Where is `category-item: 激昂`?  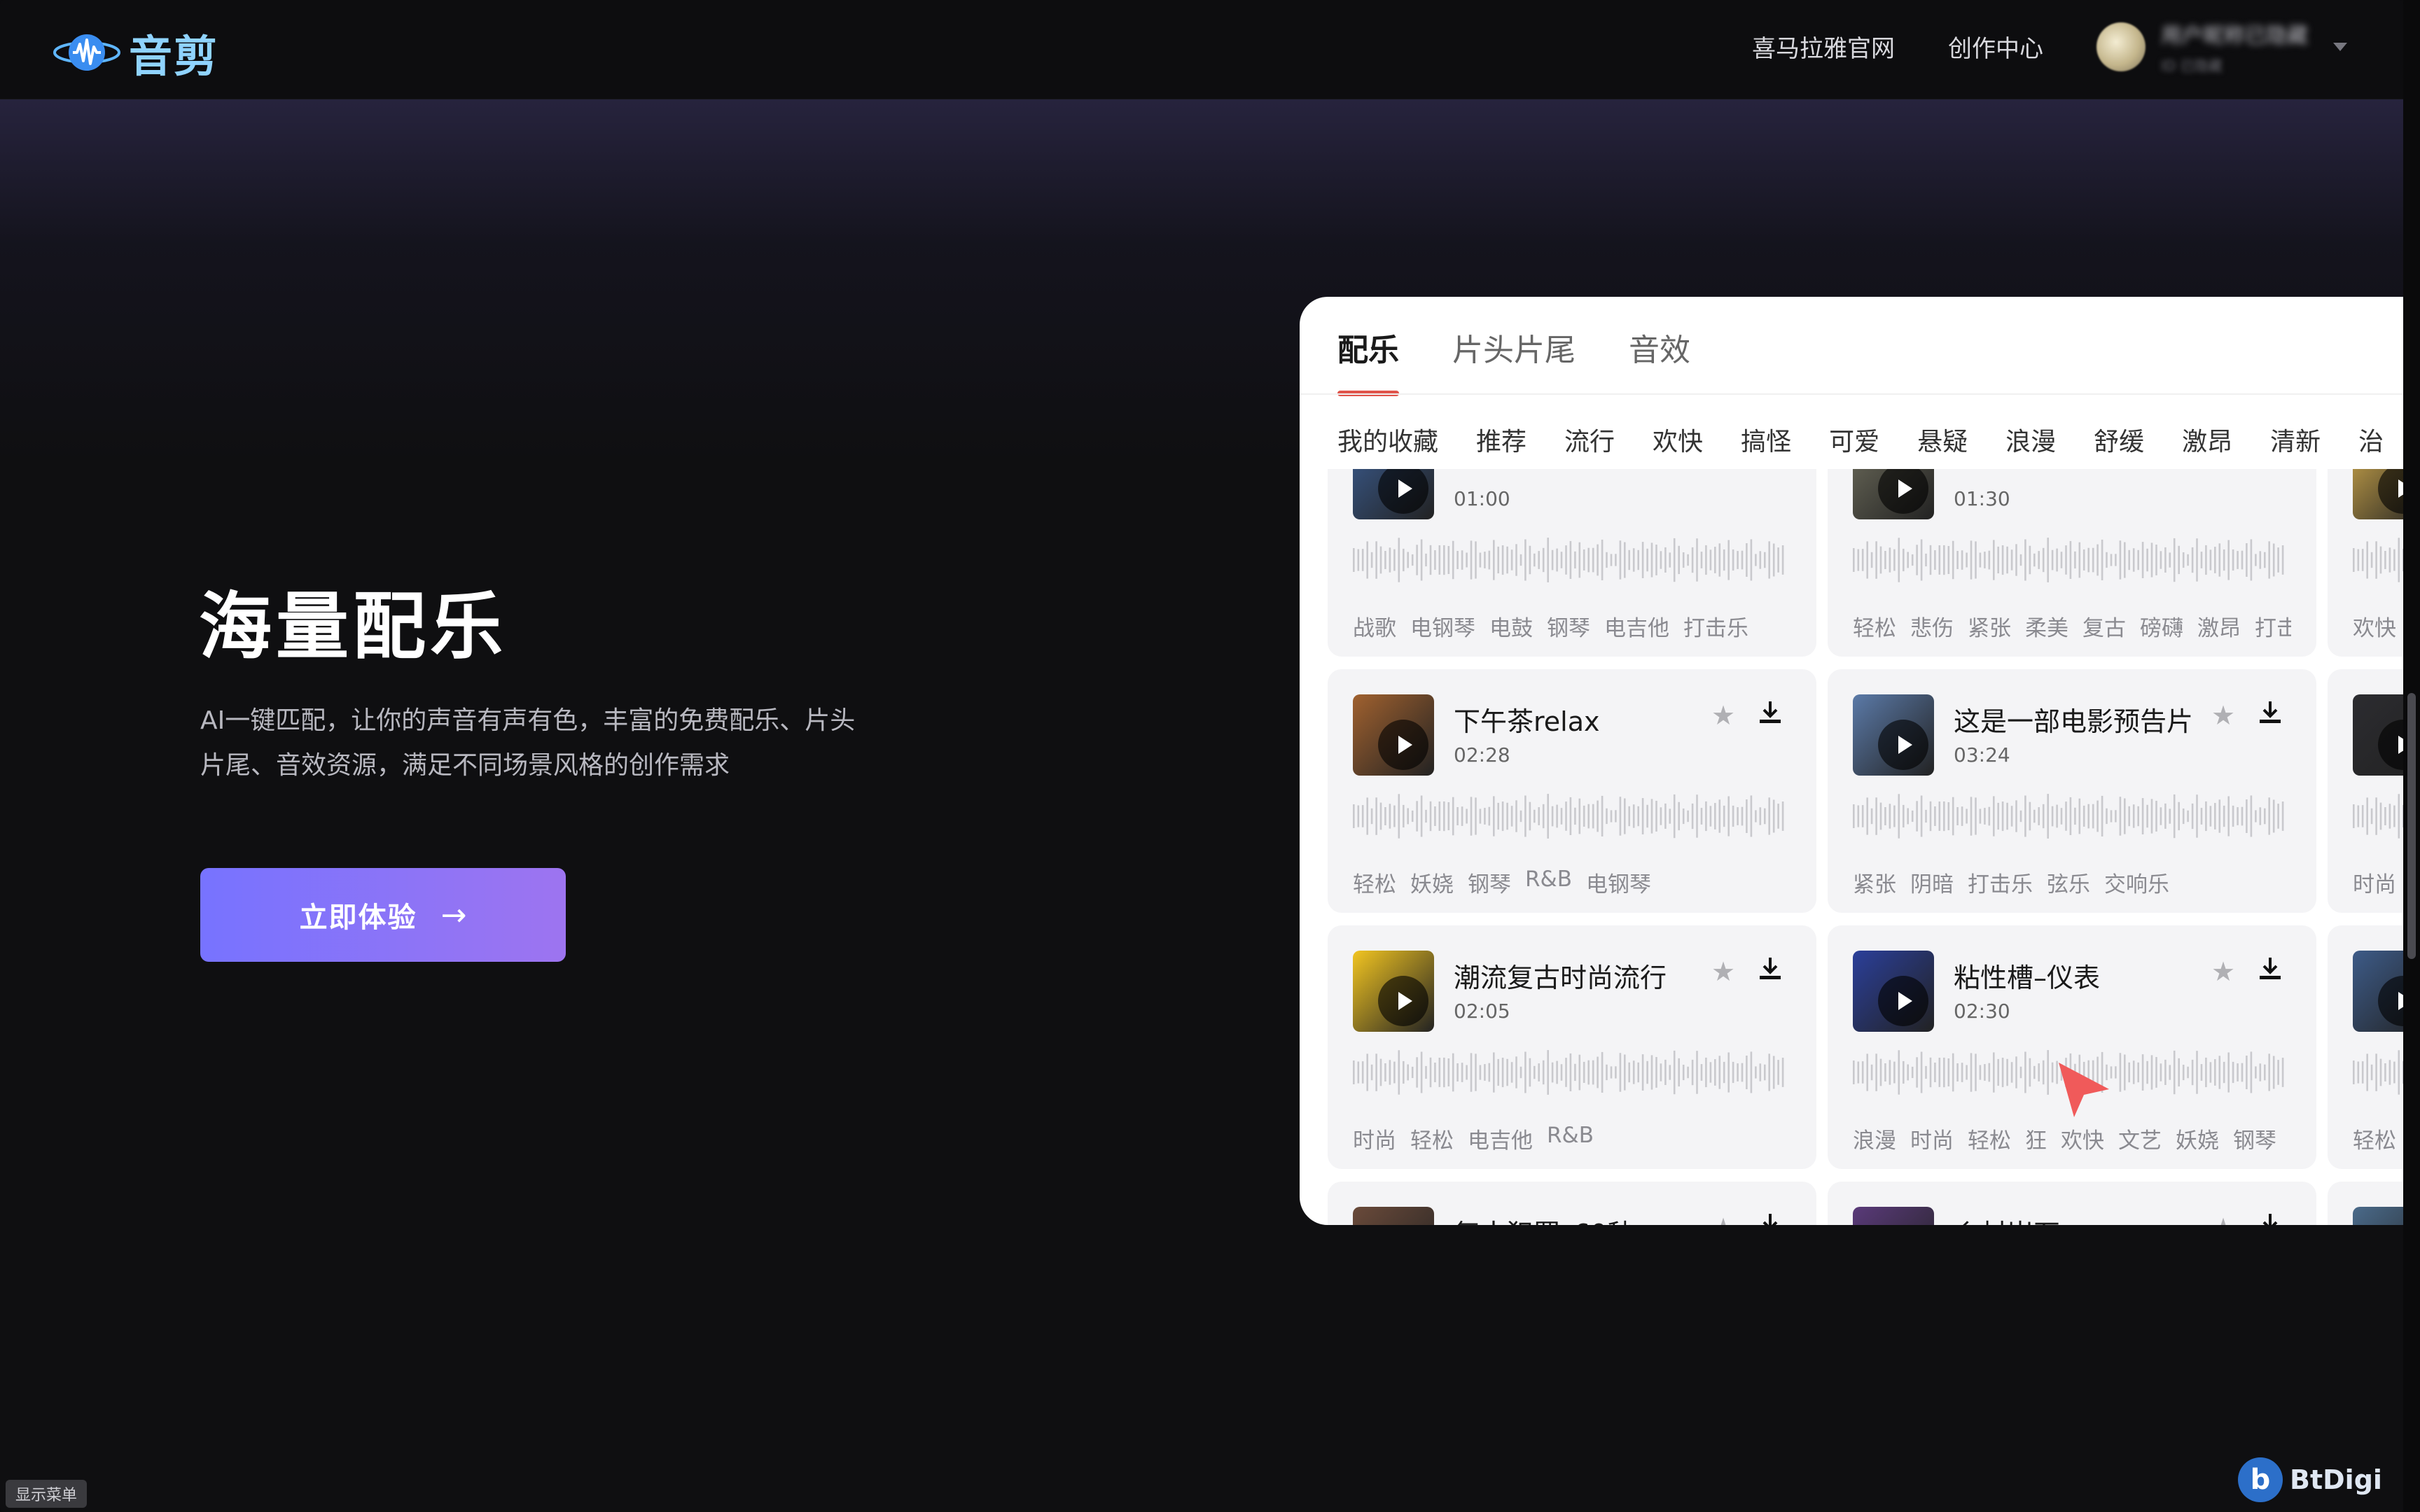 category-item: 激昂 is located at coordinates (2207, 439).